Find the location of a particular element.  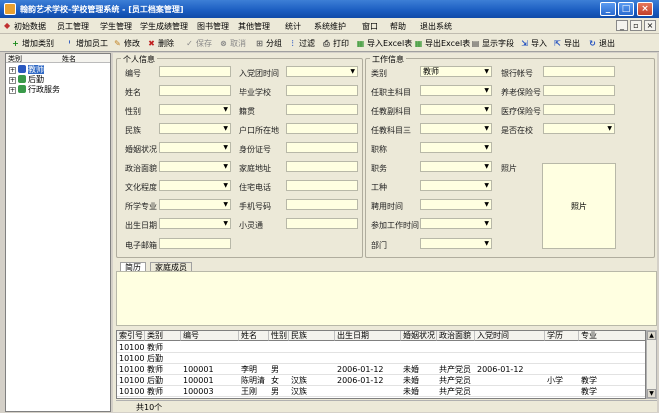

id-card-field is located at coordinates (322, 147).